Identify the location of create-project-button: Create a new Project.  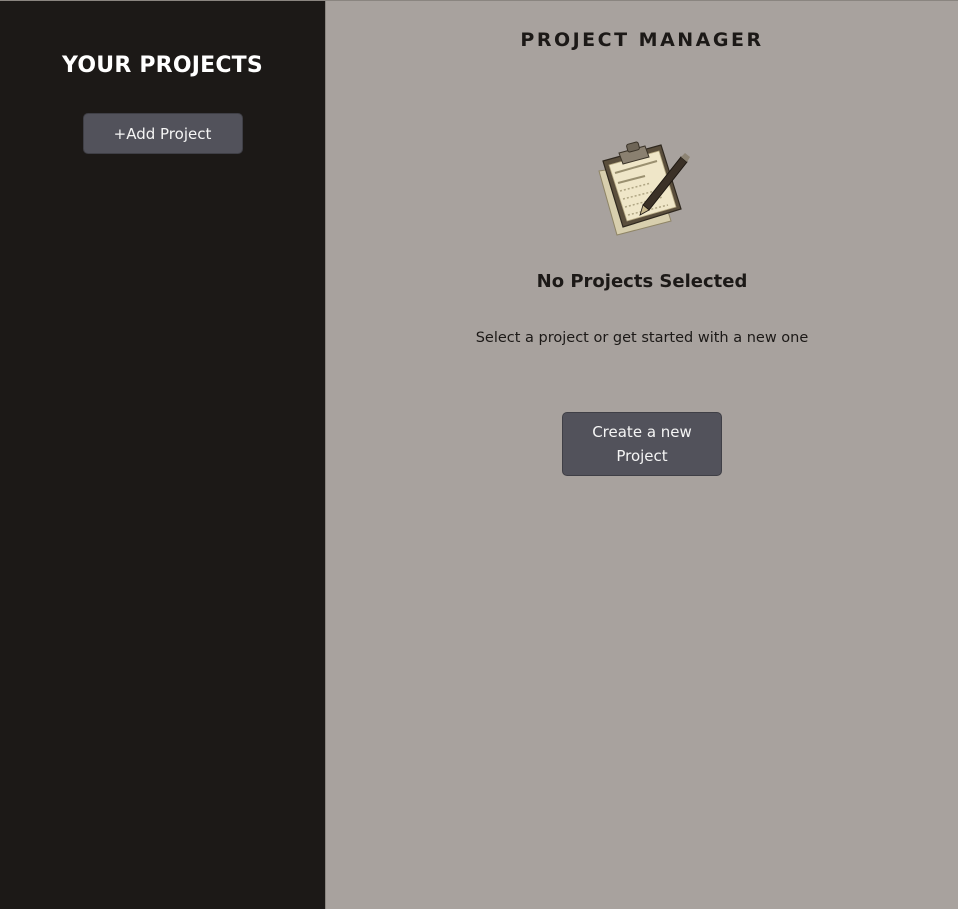
(642, 444).